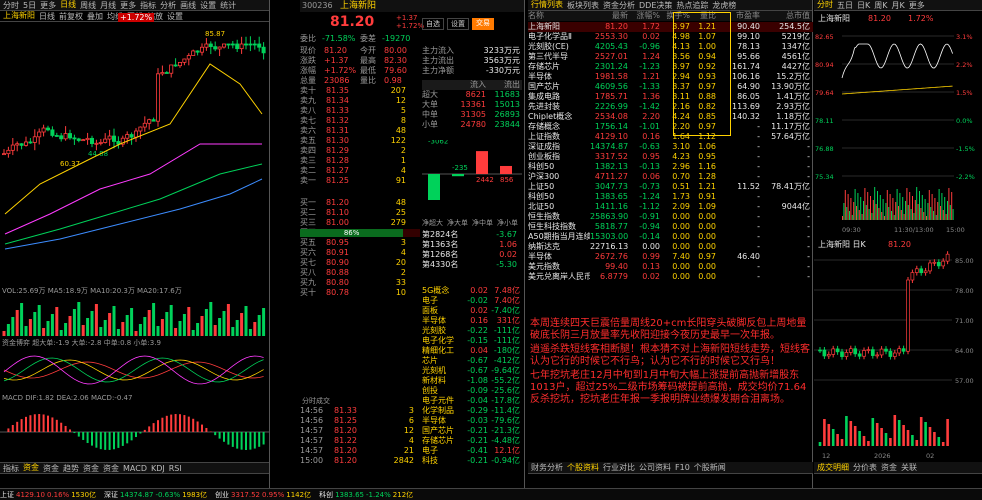 The height and width of the screenshot is (500, 982). I want to click on bar-tab: 净中单, so click(484, 223).